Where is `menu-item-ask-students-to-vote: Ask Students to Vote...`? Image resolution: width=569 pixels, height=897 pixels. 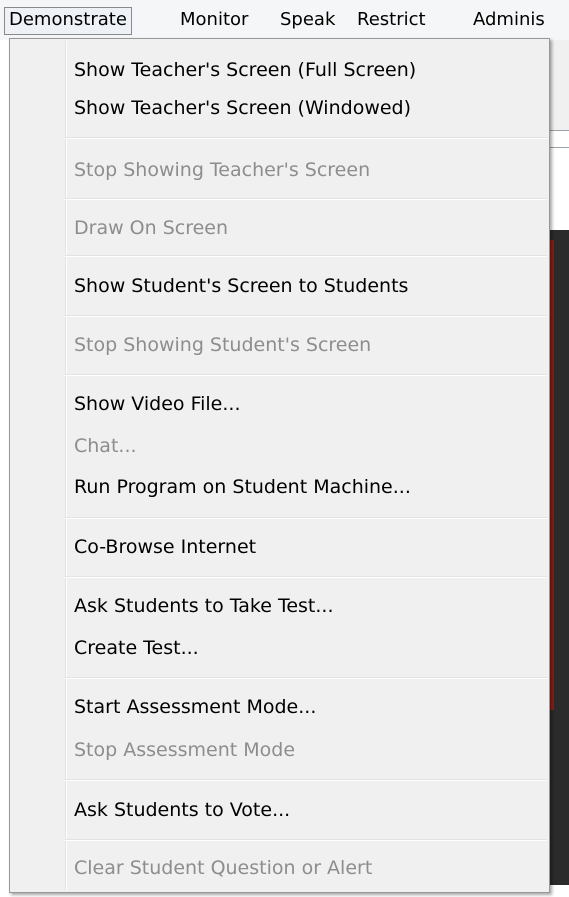 menu-item-ask-students-to-vote: Ask Students to Vote... is located at coordinates (182, 810).